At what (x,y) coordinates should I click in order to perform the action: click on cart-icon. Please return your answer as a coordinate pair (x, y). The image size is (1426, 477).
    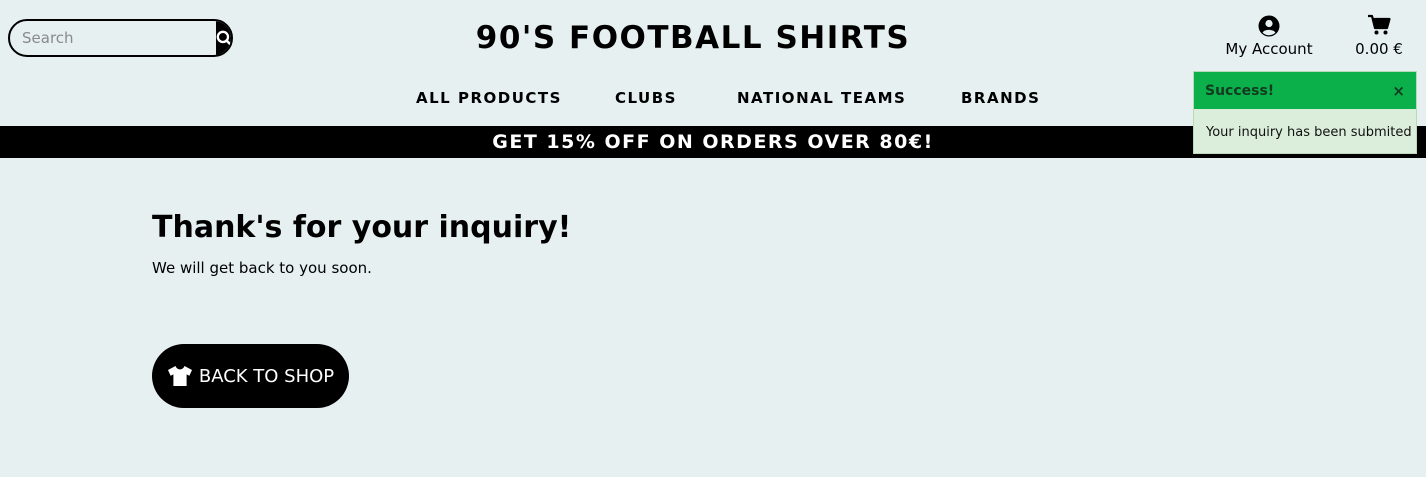
    Looking at the image, I should click on (1379, 24).